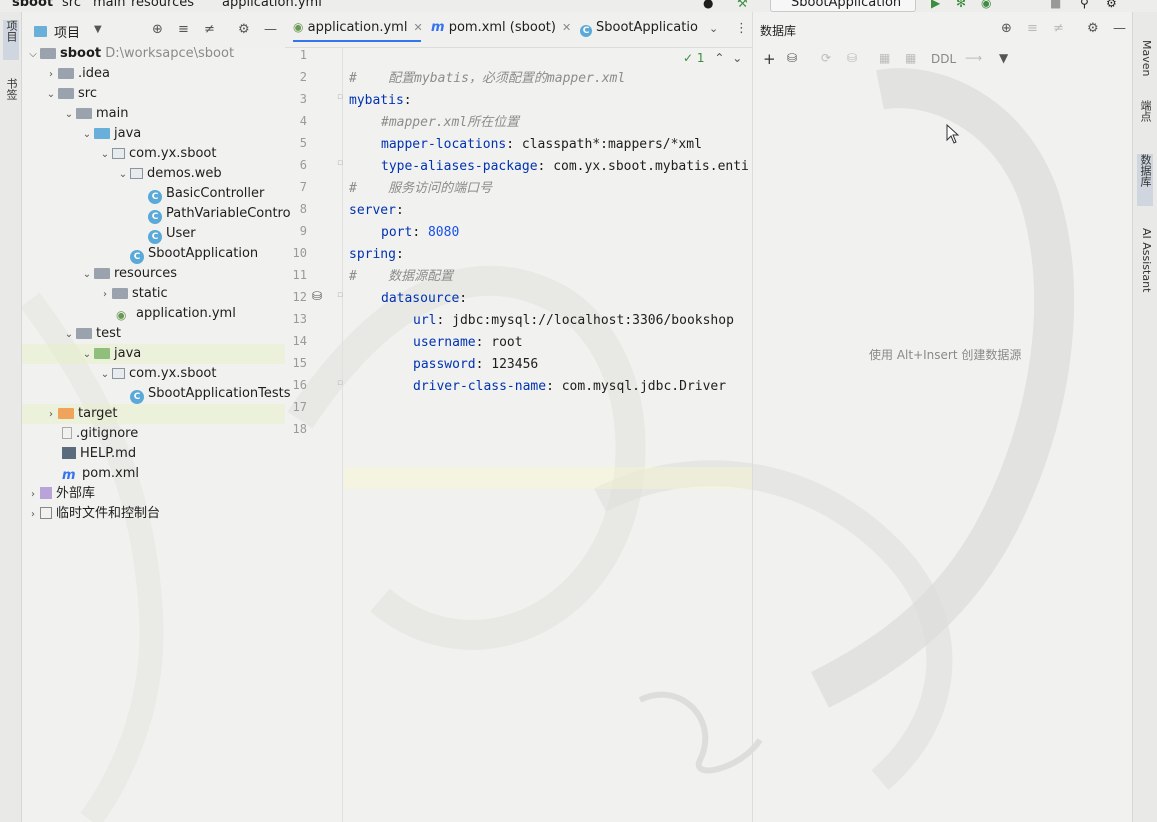 The width and height of the screenshot is (1157, 822). I want to click on code-line-10: spring:, so click(376, 254).